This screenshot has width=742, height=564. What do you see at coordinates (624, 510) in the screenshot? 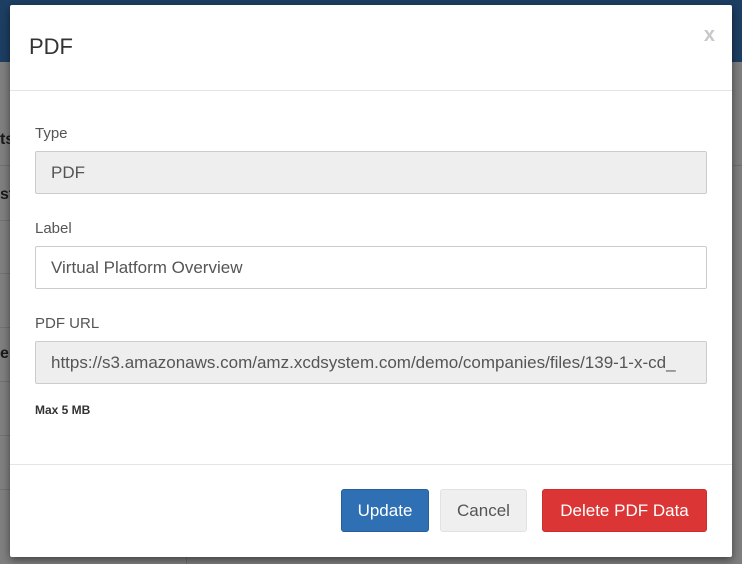
I see `delete-pdf-button: Delete PDF Data` at bounding box center [624, 510].